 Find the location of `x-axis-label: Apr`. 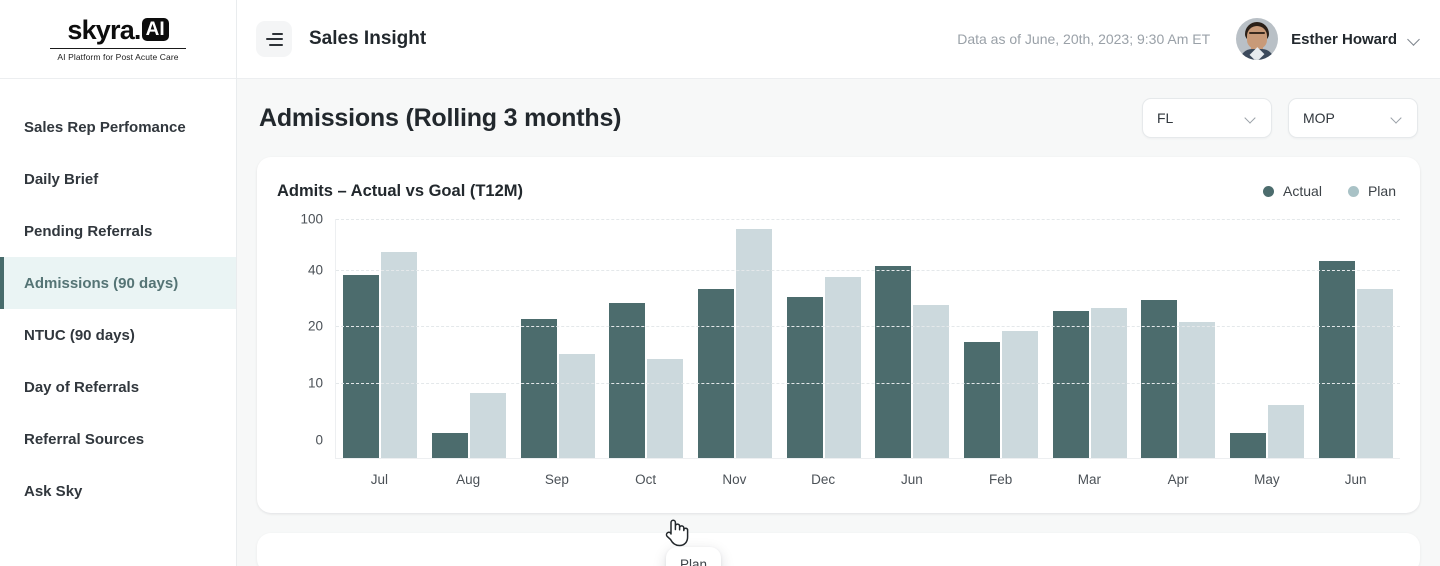

x-axis-label: Apr is located at coordinates (1178, 479).